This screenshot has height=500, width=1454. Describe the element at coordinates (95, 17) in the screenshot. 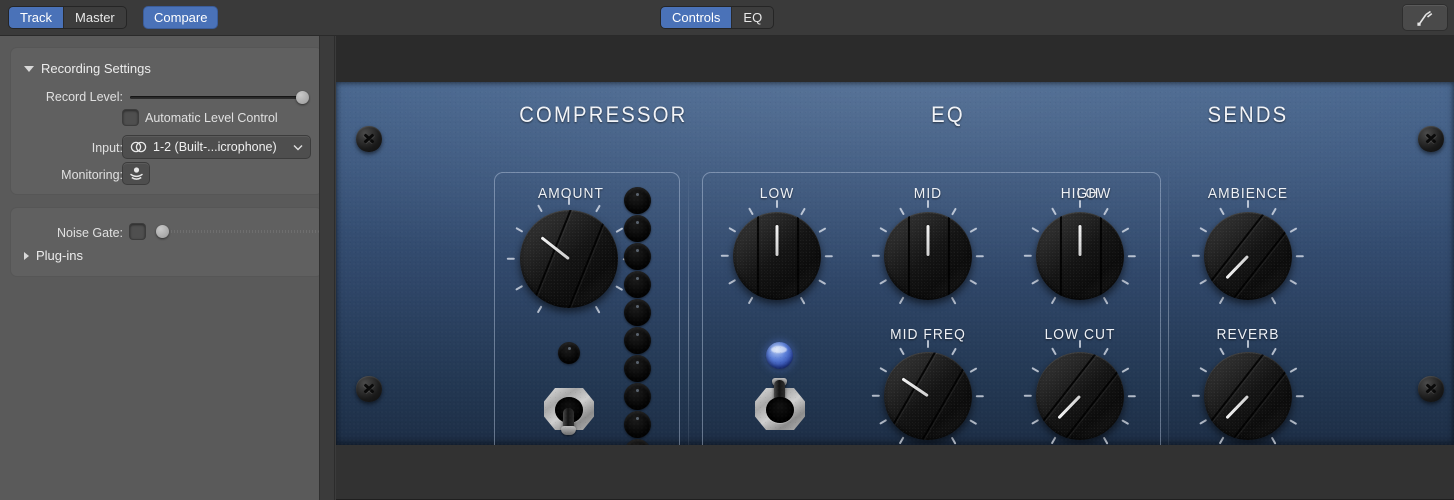

I see `tab-master: Master` at that location.